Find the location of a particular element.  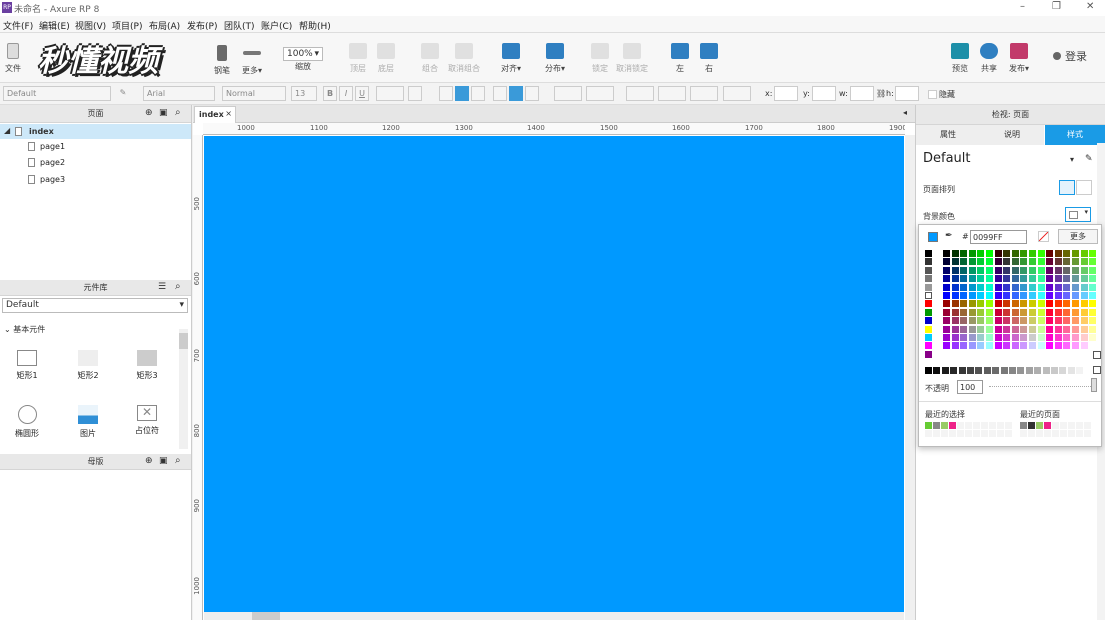

no-fill-icon is located at coordinates (1043, 236).